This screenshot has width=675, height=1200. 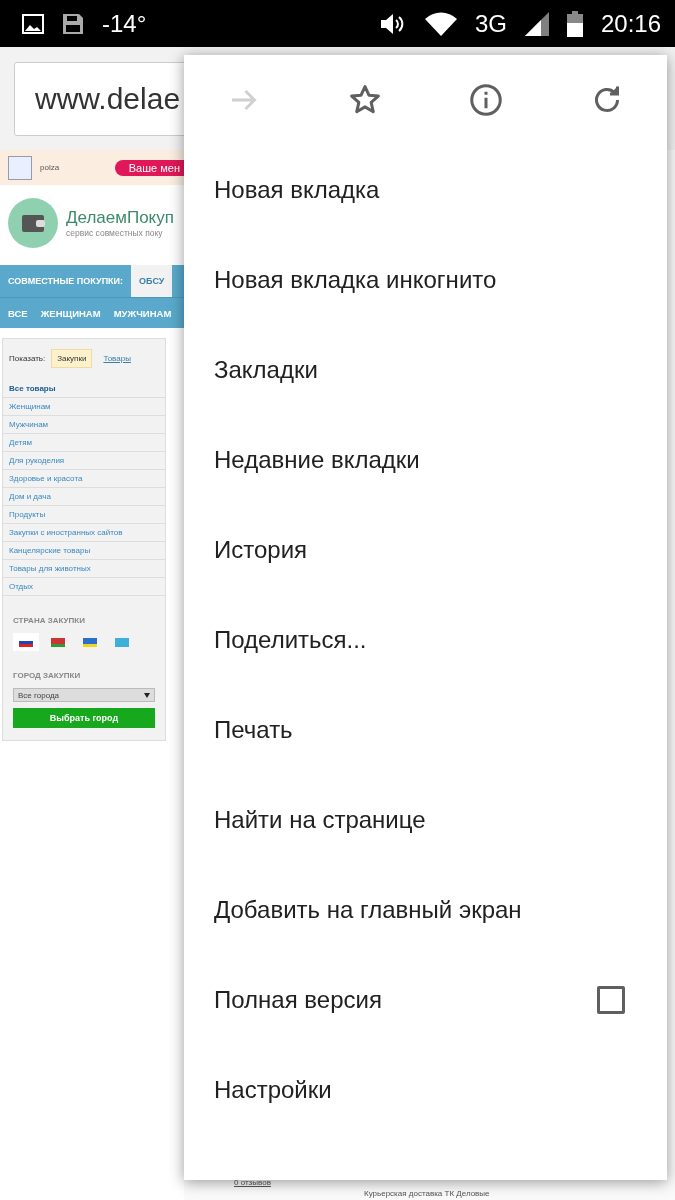 What do you see at coordinates (117, 358) in the screenshot?
I see `show-option: Товары` at bounding box center [117, 358].